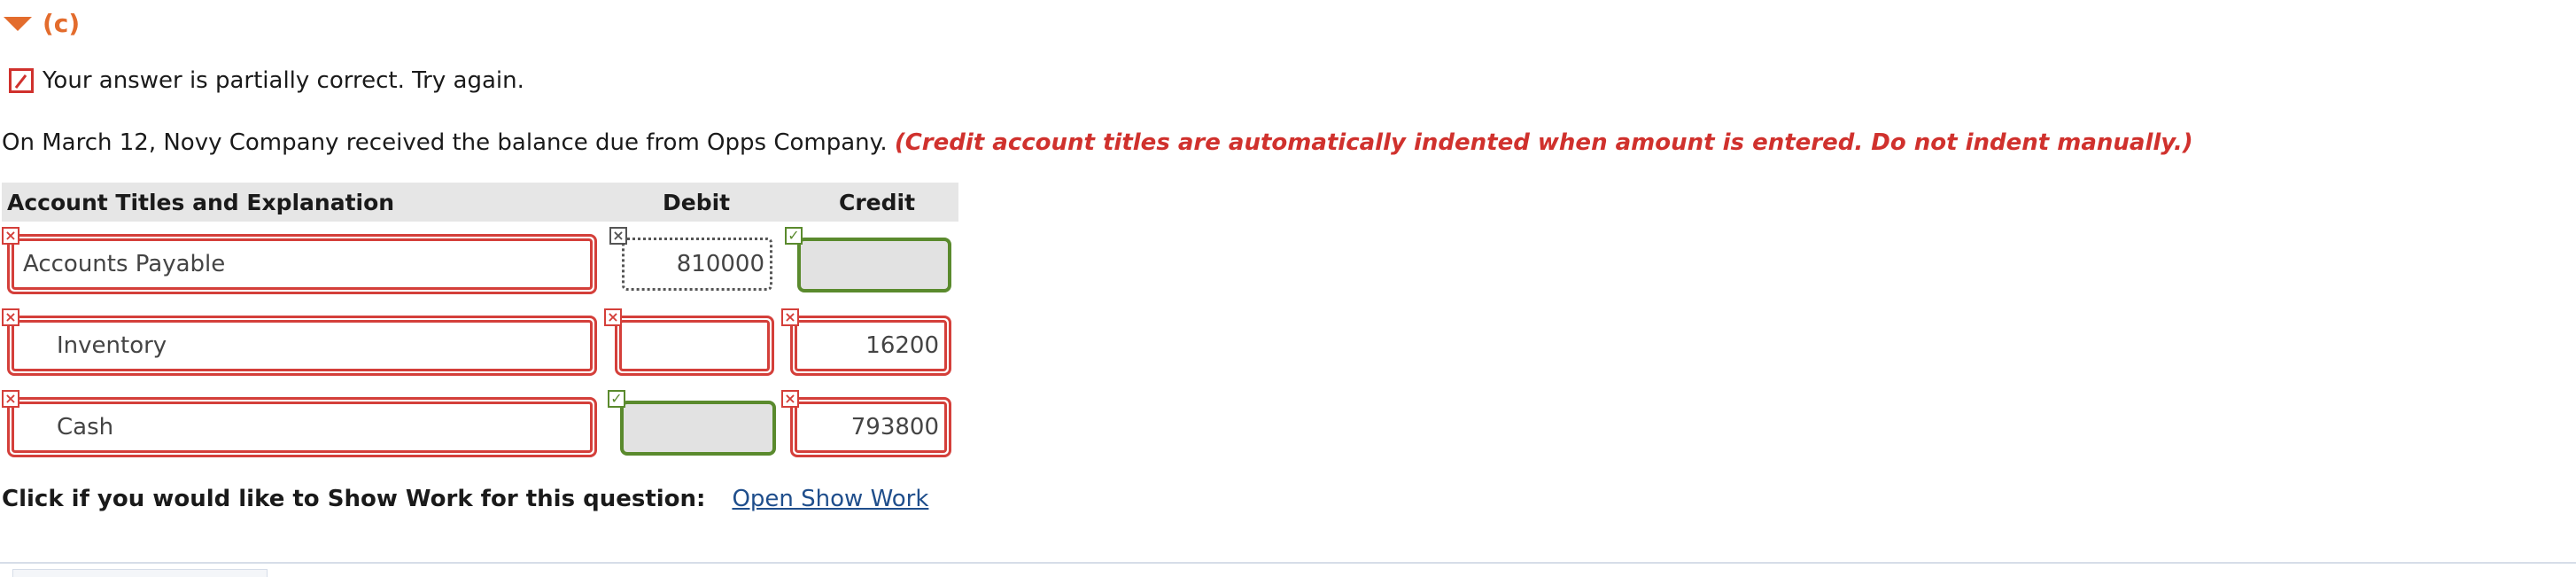  I want to click on section-header: (c), so click(42, 23).